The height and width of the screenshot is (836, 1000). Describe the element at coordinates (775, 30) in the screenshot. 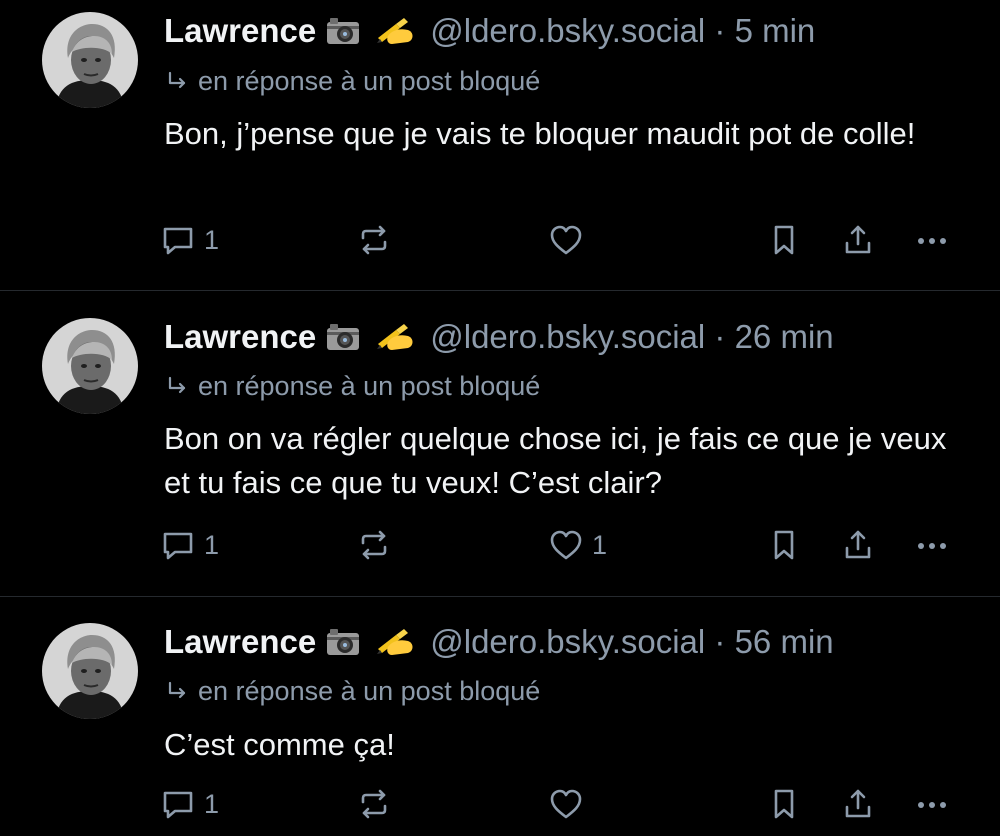

I see `post-time: 5 min` at that location.